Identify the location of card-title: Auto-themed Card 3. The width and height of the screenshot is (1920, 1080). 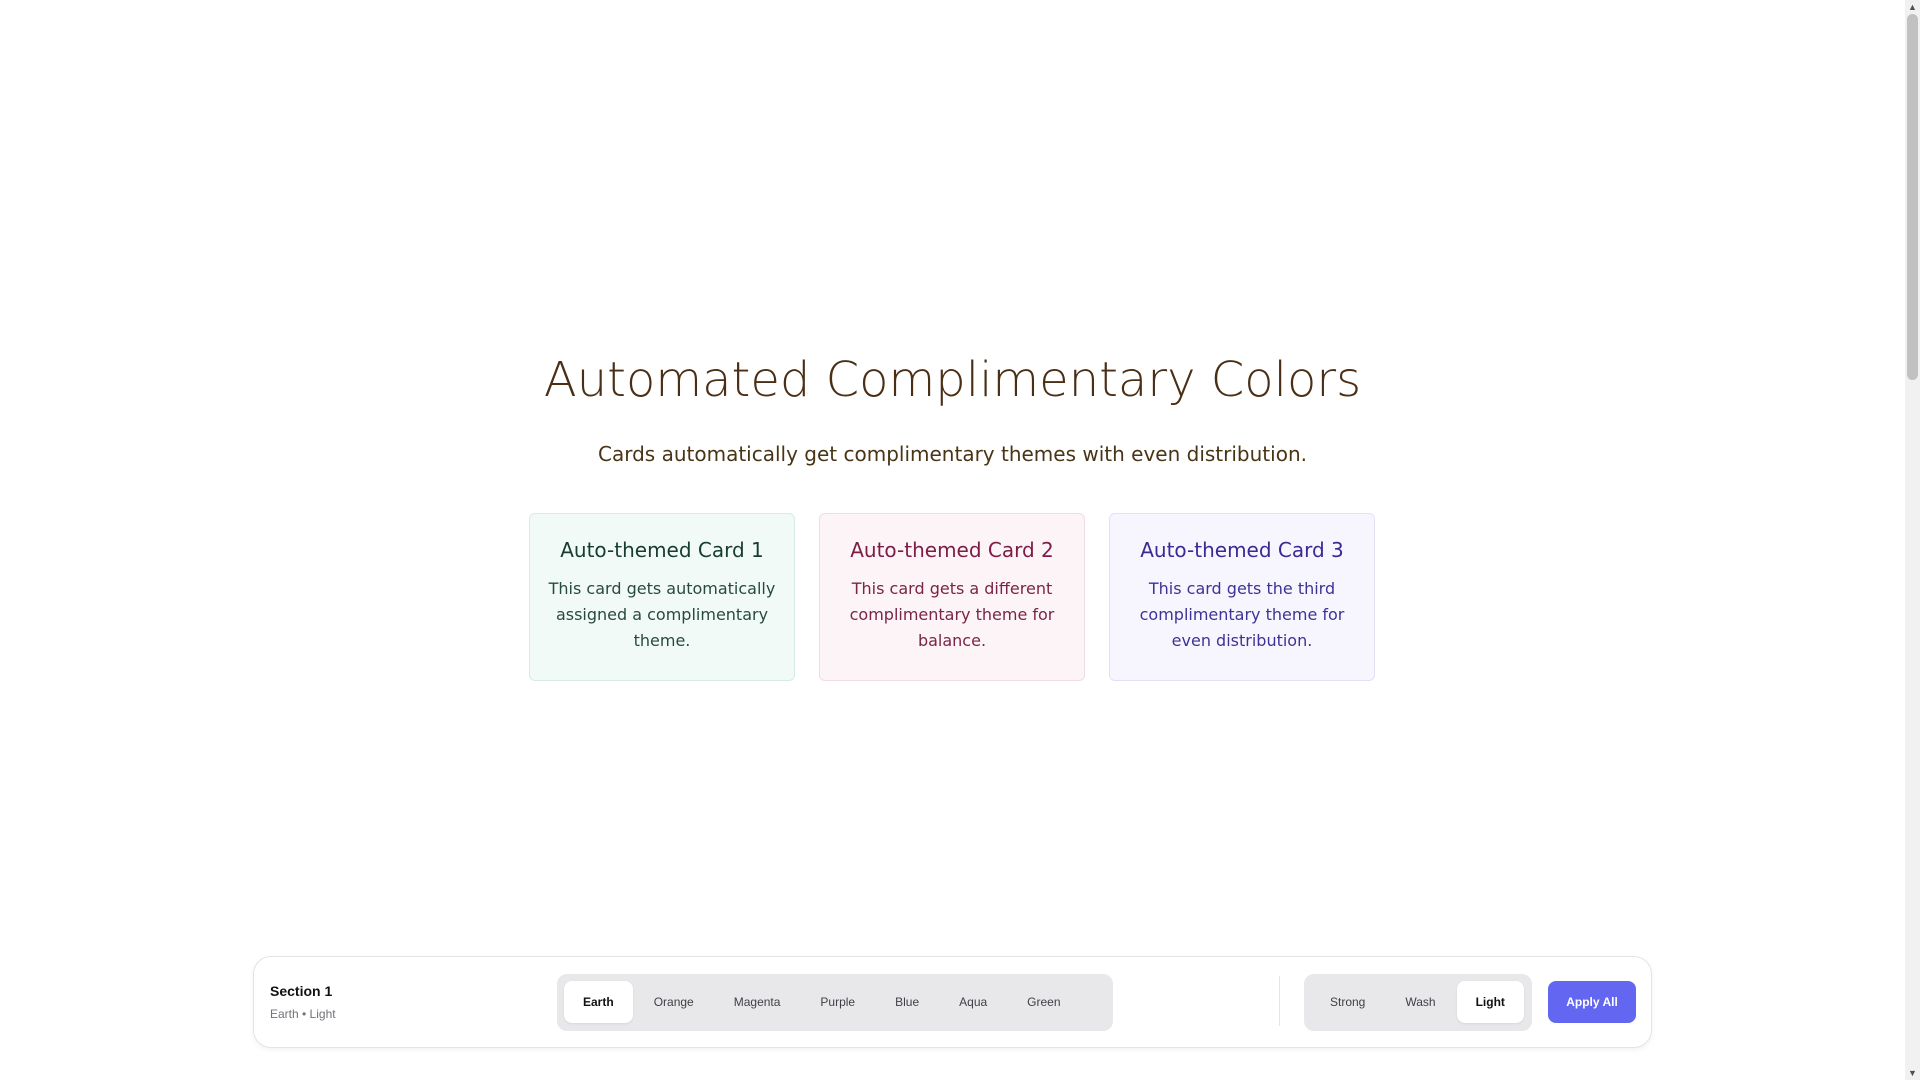
(1242, 550).